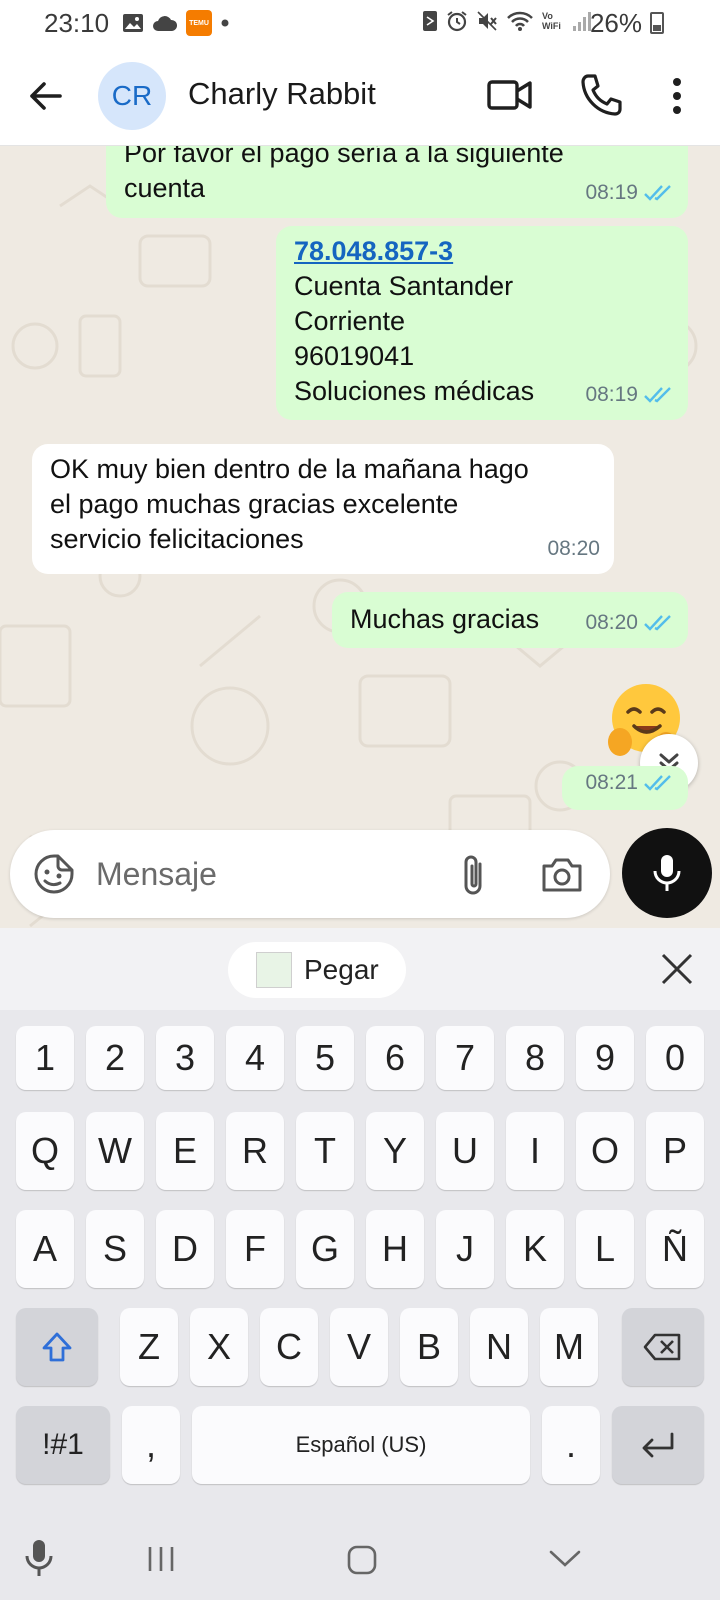 Image resolution: width=720 pixels, height=1600 pixels. What do you see at coordinates (161, 1559) in the screenshot?
I see `recent-apps-icon` at bounding box center [161, 1559].